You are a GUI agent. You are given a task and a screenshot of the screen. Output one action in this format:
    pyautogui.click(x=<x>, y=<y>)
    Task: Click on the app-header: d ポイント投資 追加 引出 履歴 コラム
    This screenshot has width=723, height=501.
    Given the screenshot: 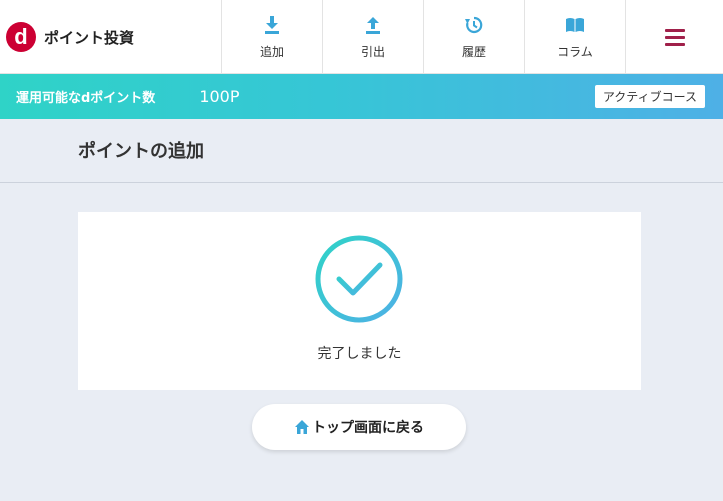 What is the action you would take?
    pyautogui.click(x=361, y=37)
    